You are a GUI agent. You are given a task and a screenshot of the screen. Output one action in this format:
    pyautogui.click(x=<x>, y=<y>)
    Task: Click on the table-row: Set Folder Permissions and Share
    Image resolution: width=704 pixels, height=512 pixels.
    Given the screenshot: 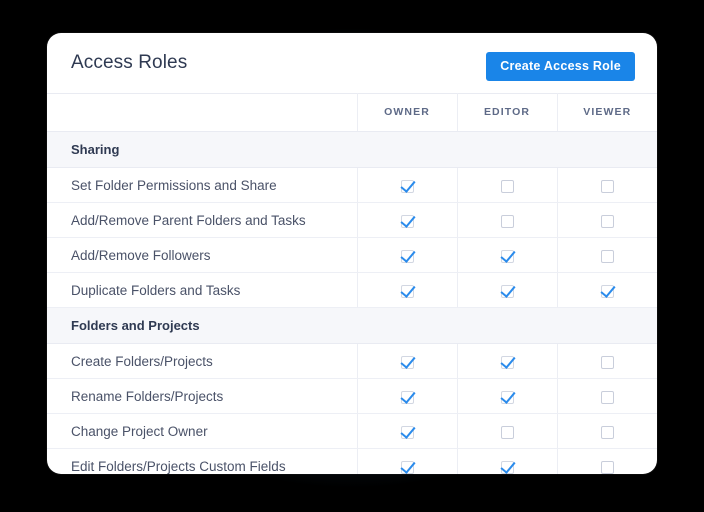 What is the action you would take?
    pyautogui.click(x=352, y=185)
    